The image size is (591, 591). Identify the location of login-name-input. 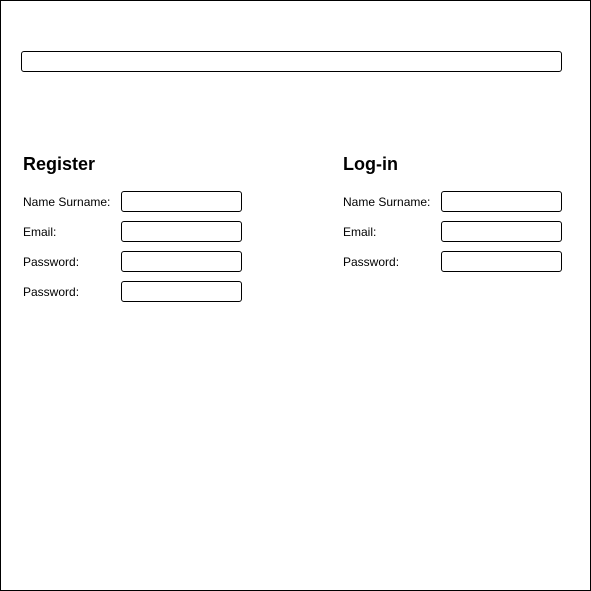
(501, 201).